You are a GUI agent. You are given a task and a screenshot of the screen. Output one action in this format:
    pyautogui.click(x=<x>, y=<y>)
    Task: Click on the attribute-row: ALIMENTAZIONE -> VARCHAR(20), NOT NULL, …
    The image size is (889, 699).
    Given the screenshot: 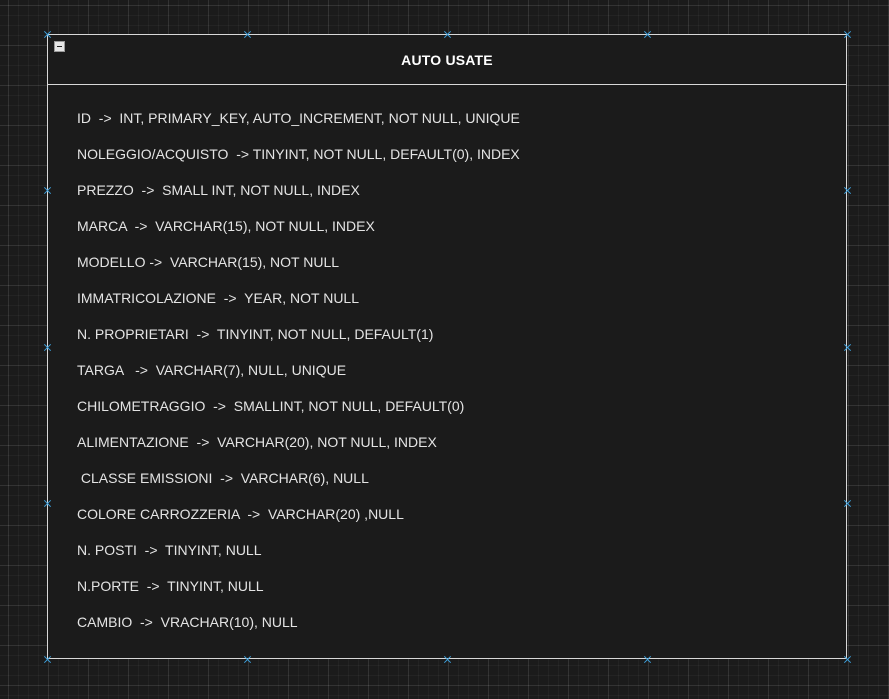 What is the action you would take?
    pyautogui.click(x=257, y=442)
    